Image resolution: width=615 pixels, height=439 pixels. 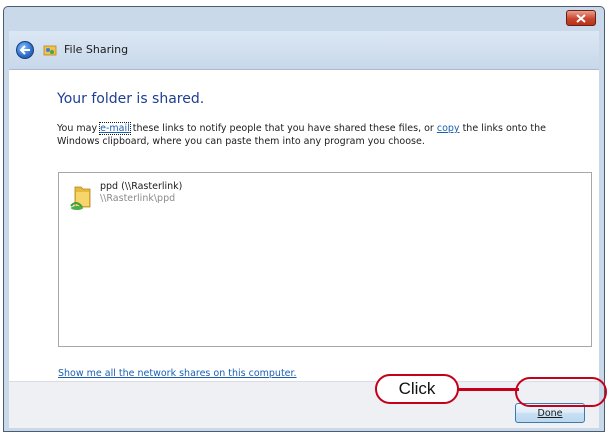 I want to click on done-button-label: Done, so click(x=550, y=413).